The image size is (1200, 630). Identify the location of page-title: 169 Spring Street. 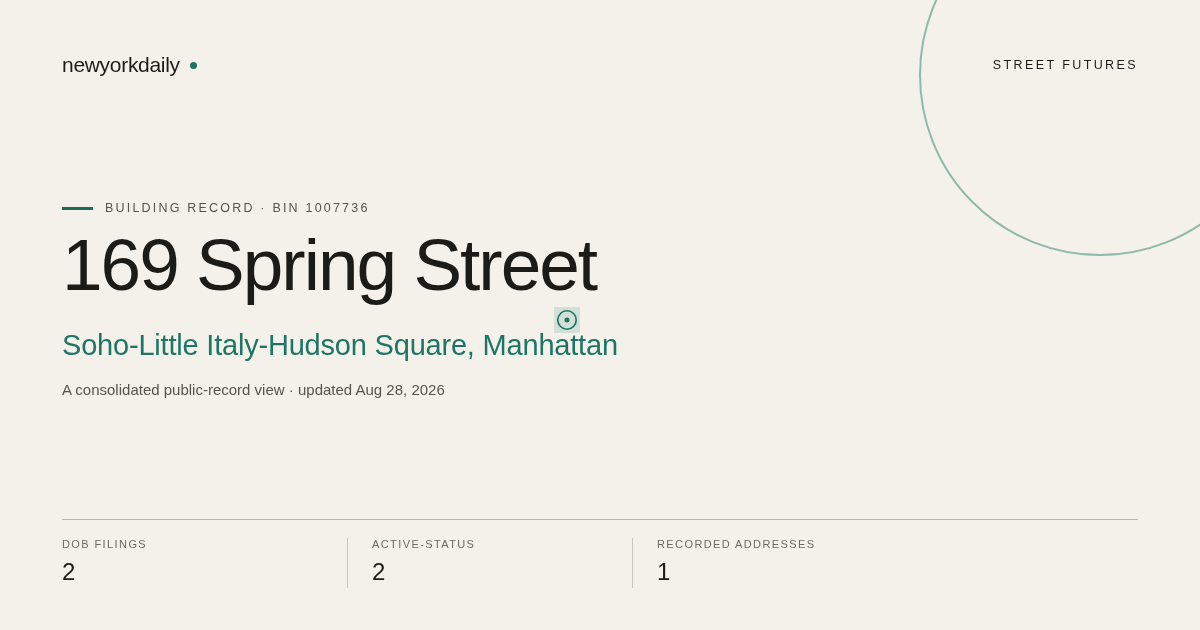
(329, 265).